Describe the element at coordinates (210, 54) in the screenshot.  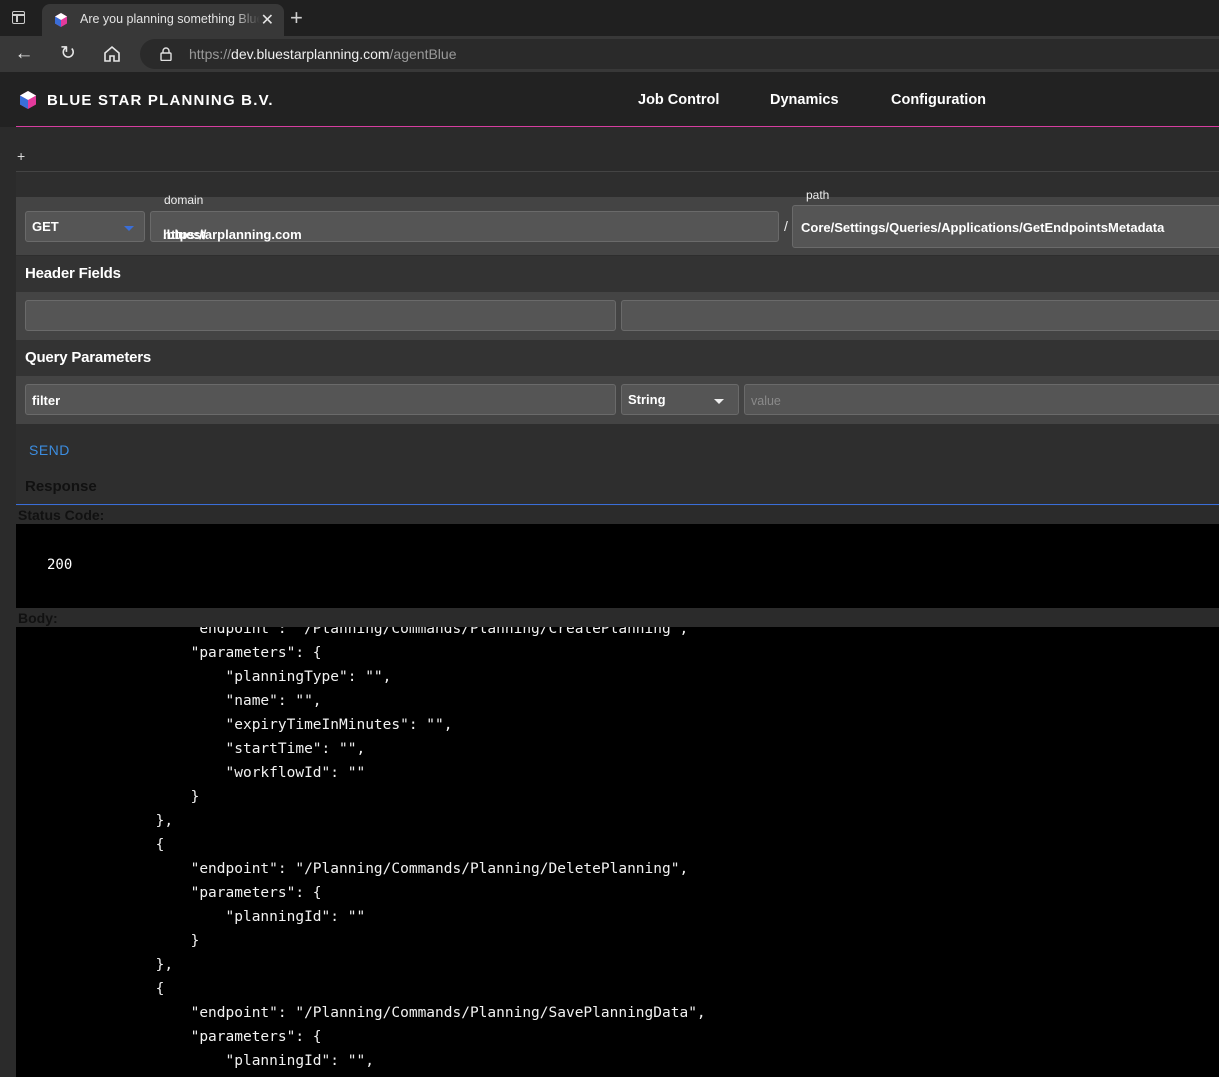
I see `url-scheme: https://` at that location.